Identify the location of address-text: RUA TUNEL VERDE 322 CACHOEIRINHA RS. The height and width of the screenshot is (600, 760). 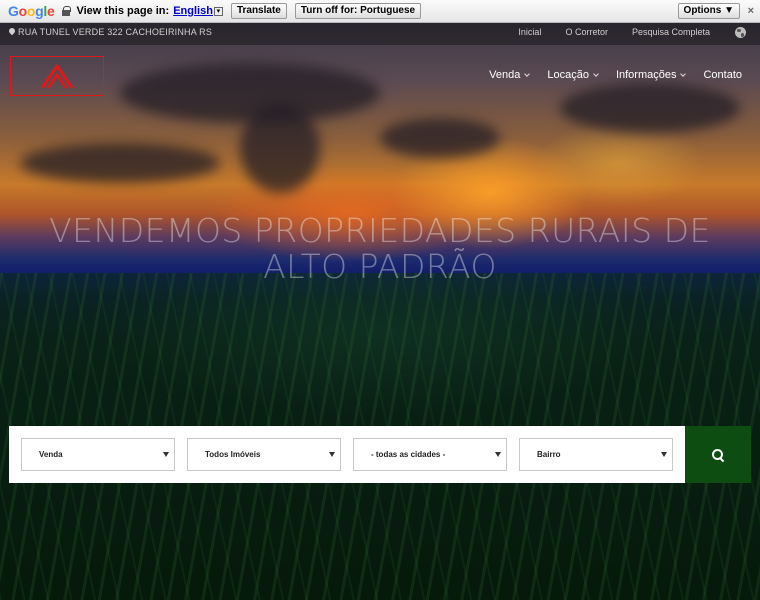
(115, 32).